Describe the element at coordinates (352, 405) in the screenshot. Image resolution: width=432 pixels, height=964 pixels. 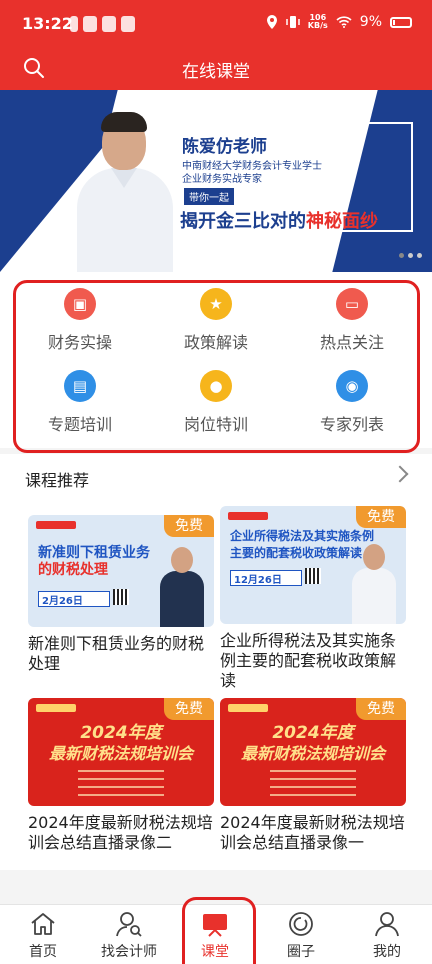
I see `category-expert-list: ◉ 专家列表` at that location.